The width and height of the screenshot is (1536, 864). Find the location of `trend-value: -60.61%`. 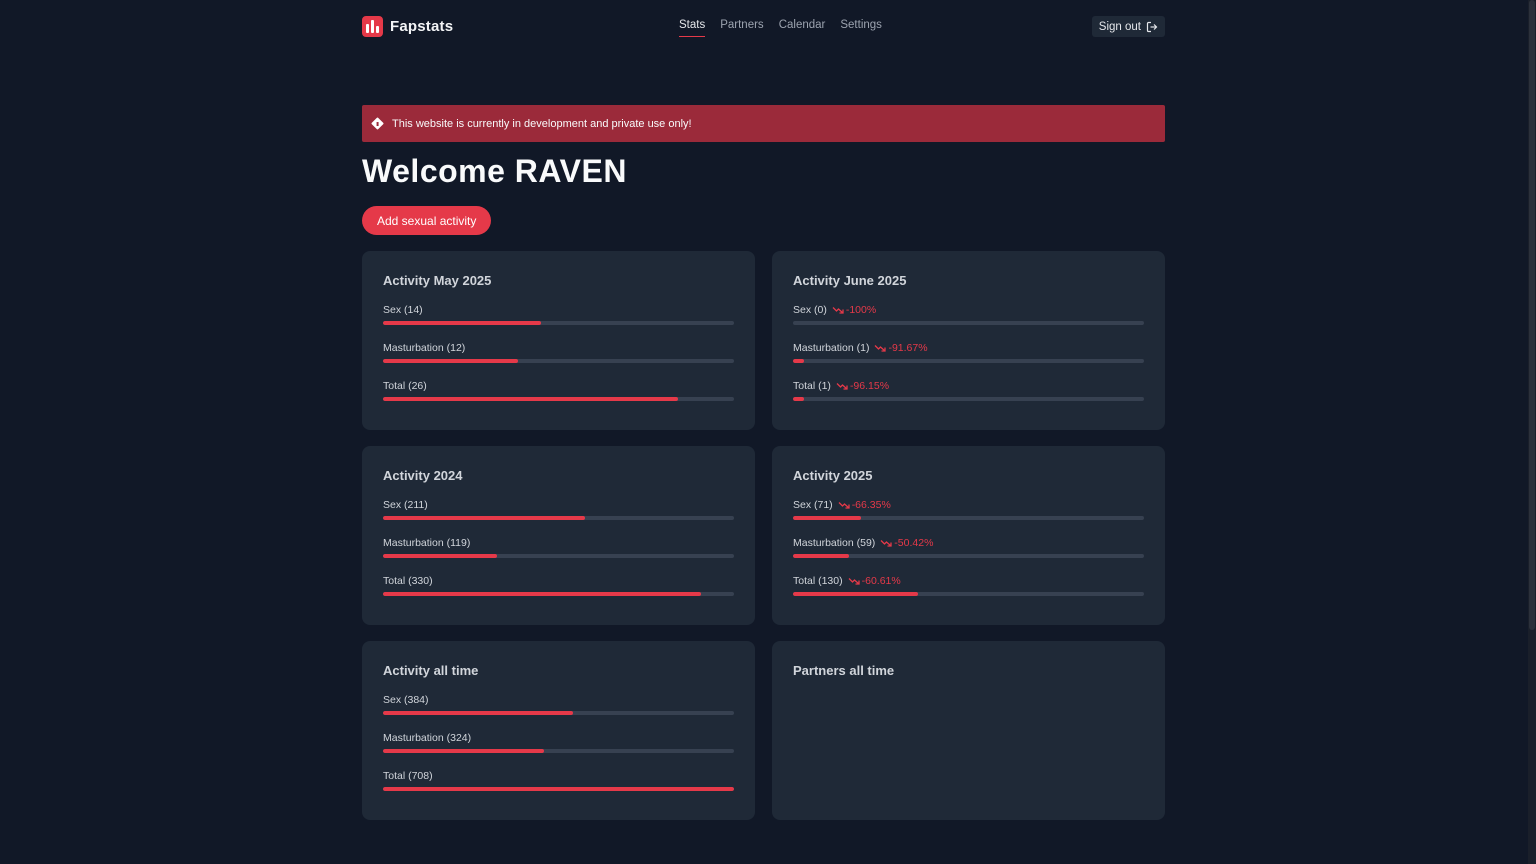

trend-value: -60.61% is located at coordinates (881, 581).